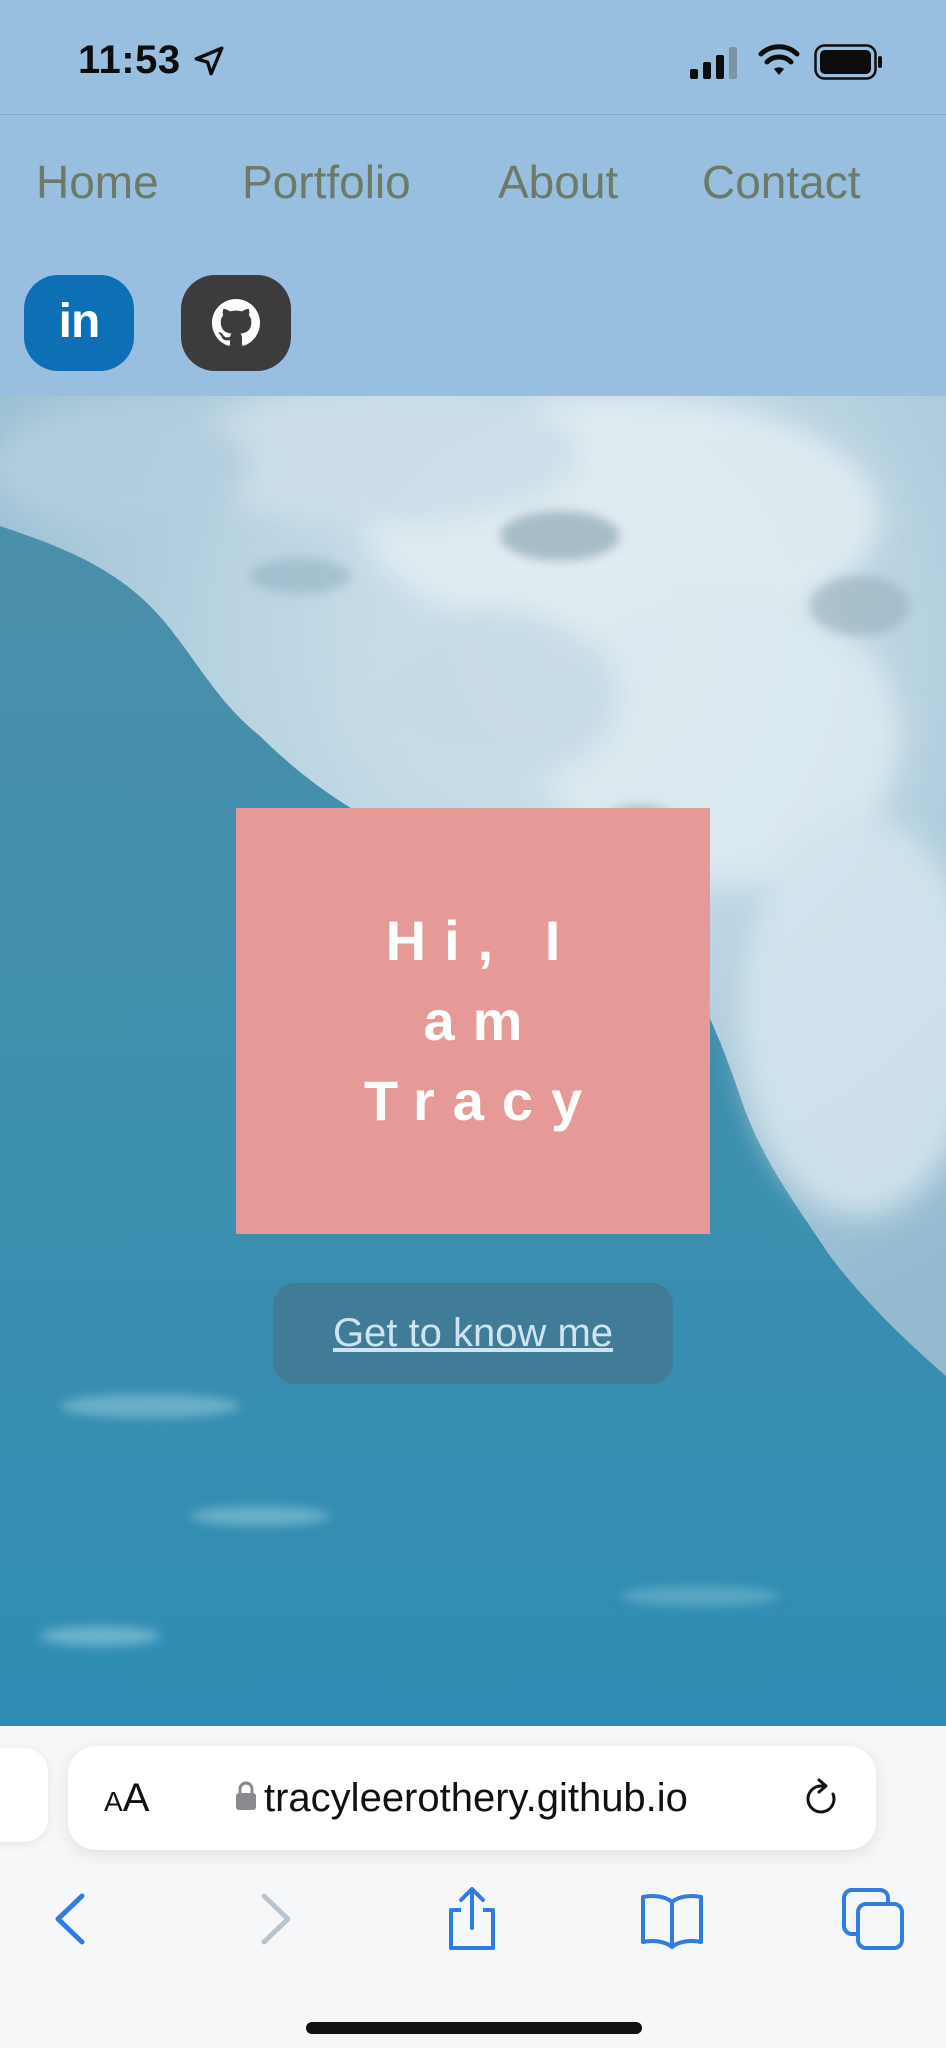 This screenshot has width=946, height=2048. What do you see at coordinates (275, 1919) in the screenshot?
I see `forward-icon` at bounding box center [275, 1919].